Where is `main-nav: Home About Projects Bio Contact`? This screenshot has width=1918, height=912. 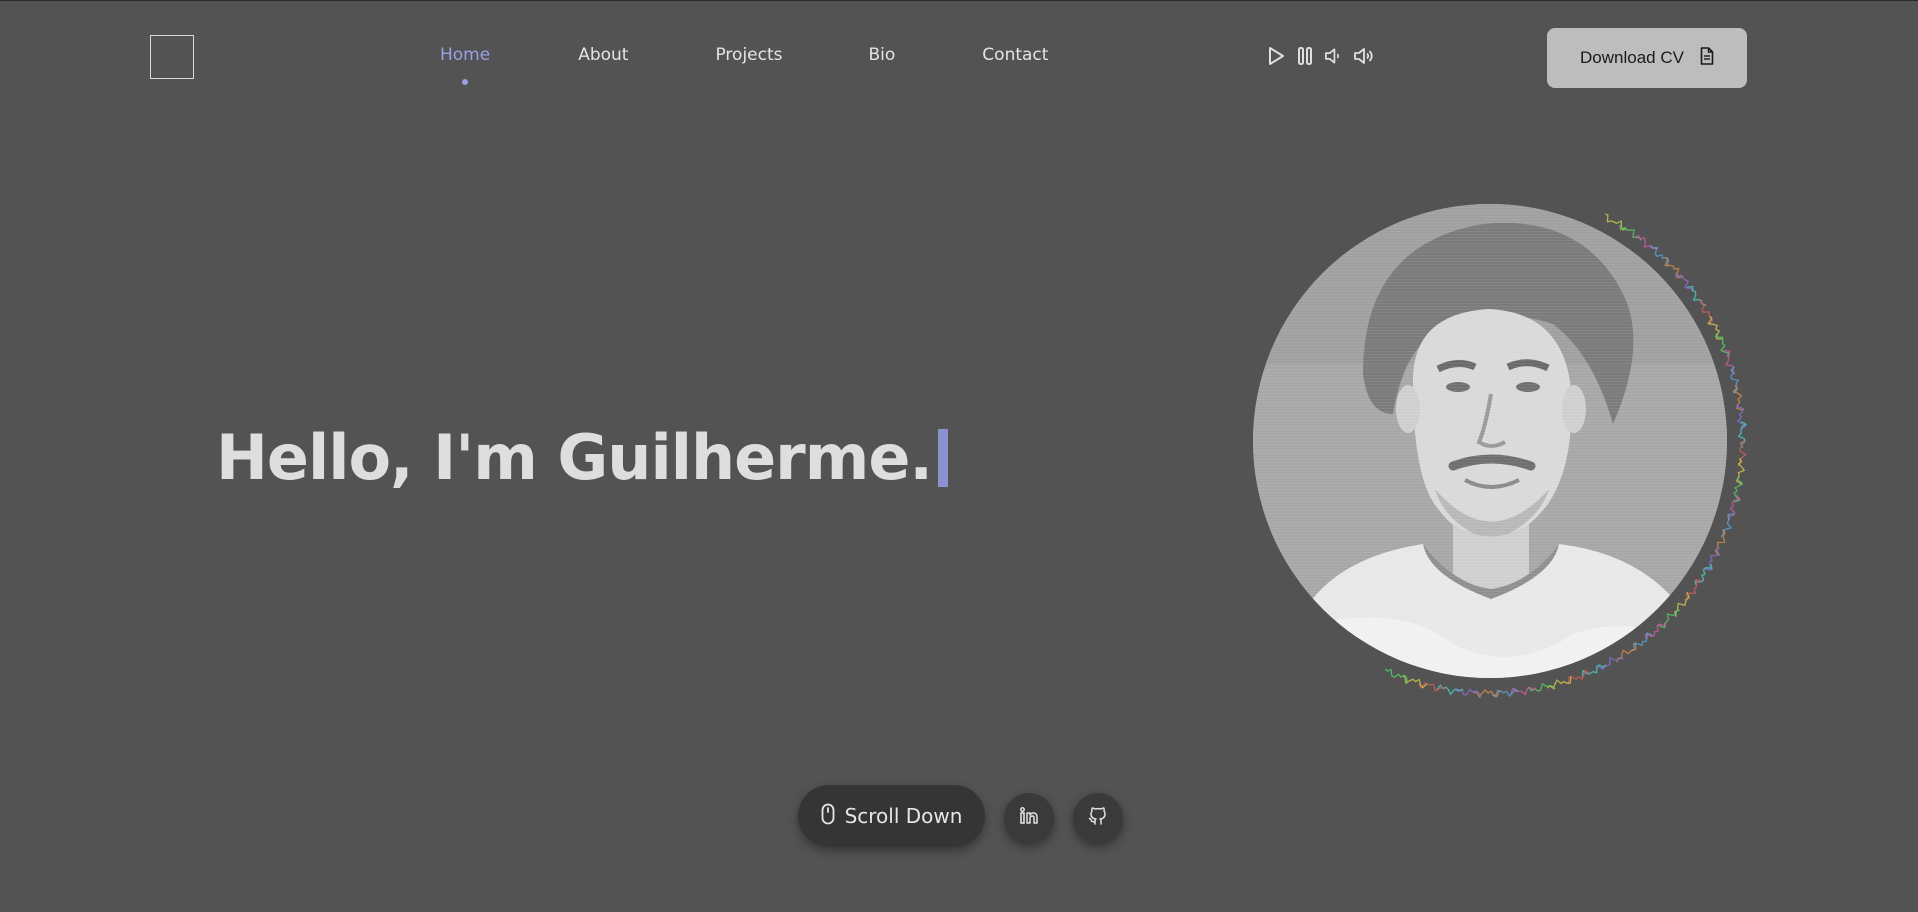
main-nav: Home About Projects Bio Contact is located at coordinates (744, 65).